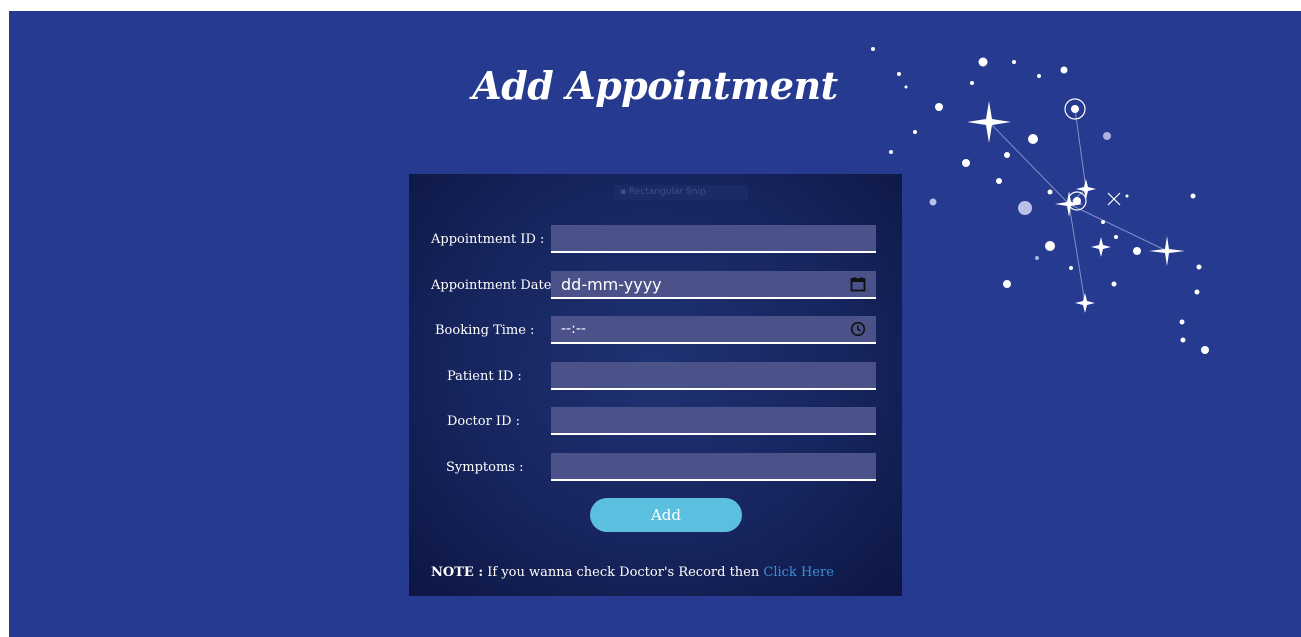 The image size is (1301, 637). I want to click on image-icon: ▪, so click(624, 192).